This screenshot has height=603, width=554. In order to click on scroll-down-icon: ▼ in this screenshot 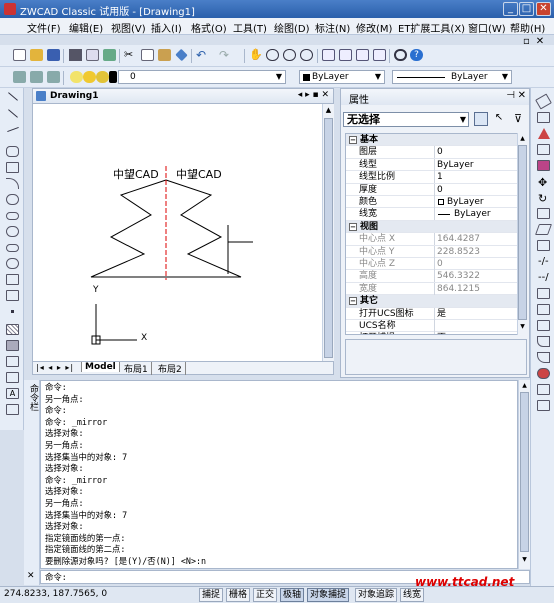, I will do `click(522, 326)`.